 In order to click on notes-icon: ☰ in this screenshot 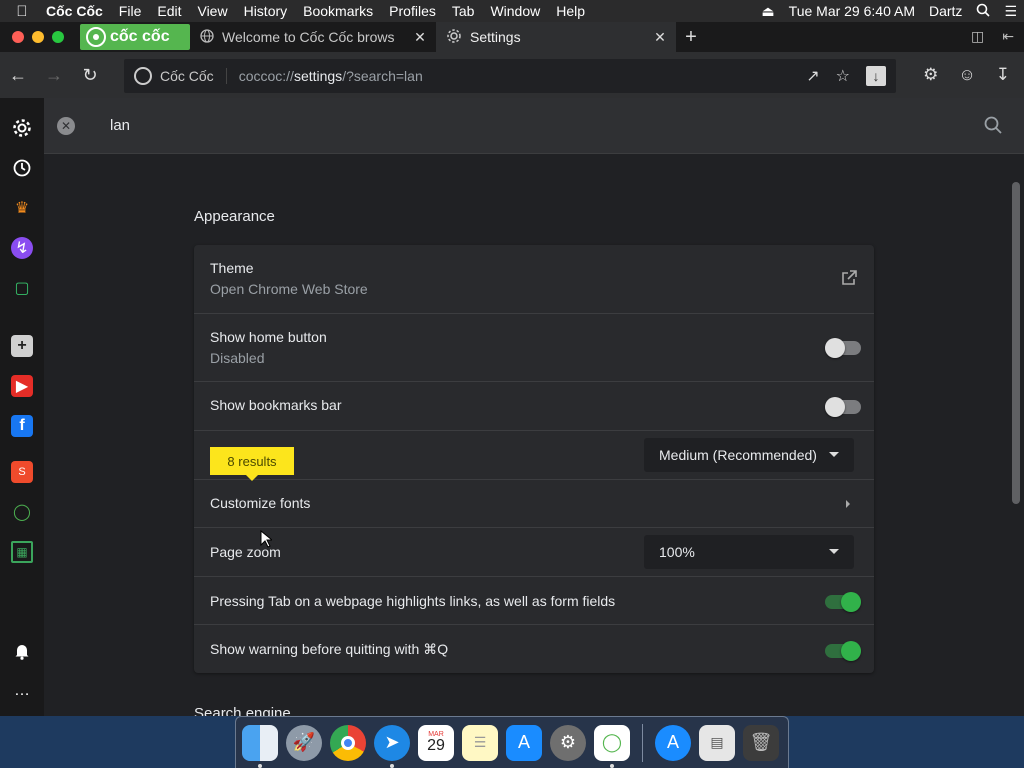, I will do `click(480, 742)`.